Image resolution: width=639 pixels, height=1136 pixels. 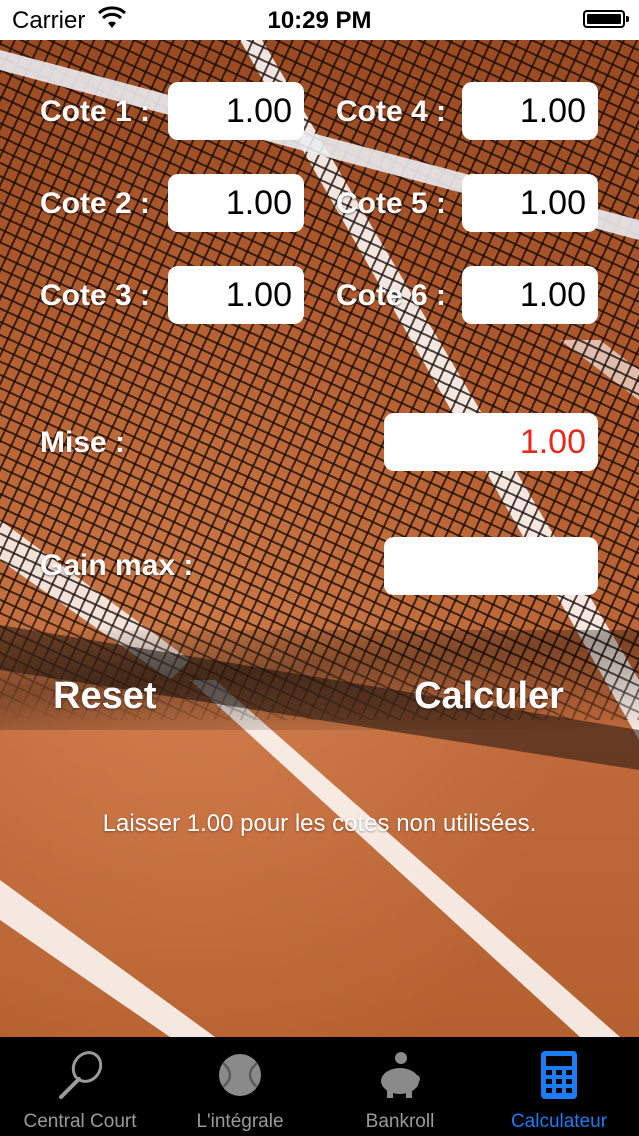 I want to click on cote-1-label: Cote 1 :, so click(x=95, y=111).